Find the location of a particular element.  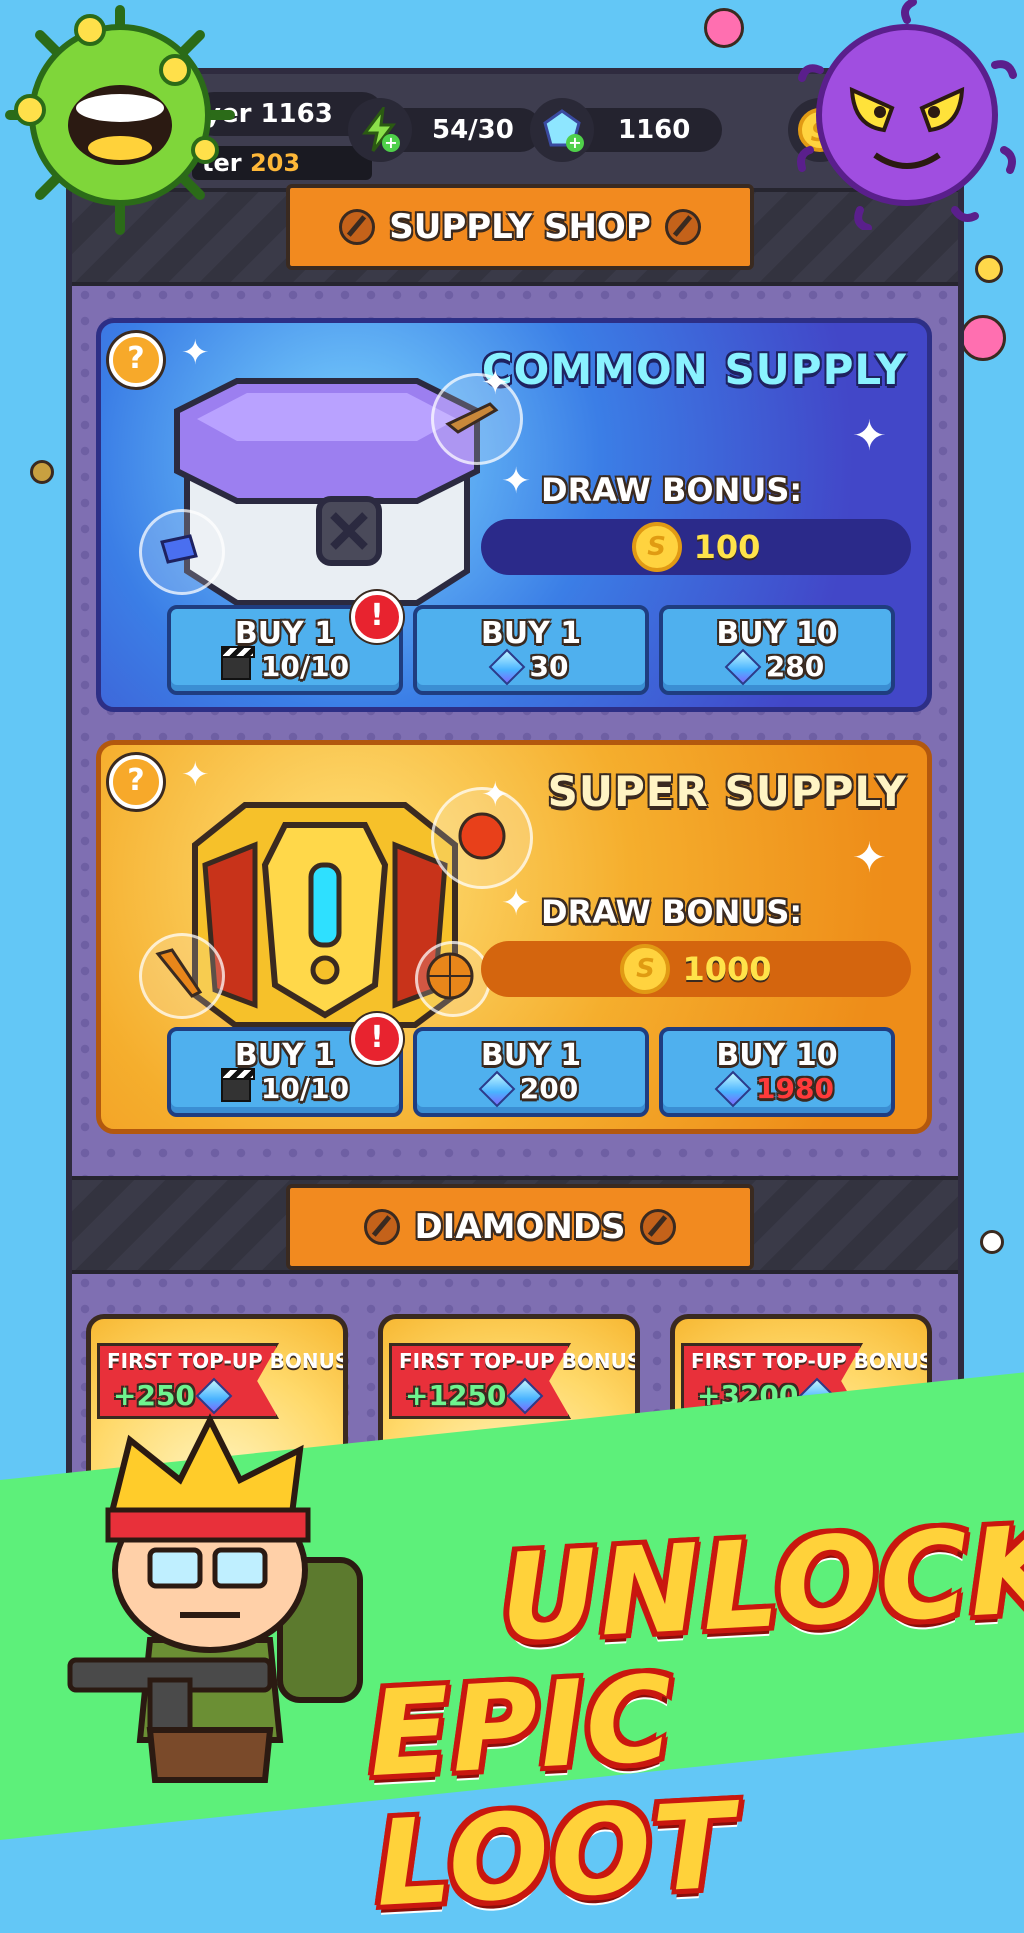

purple-virus-mascot is located at coordinates (907, 116).